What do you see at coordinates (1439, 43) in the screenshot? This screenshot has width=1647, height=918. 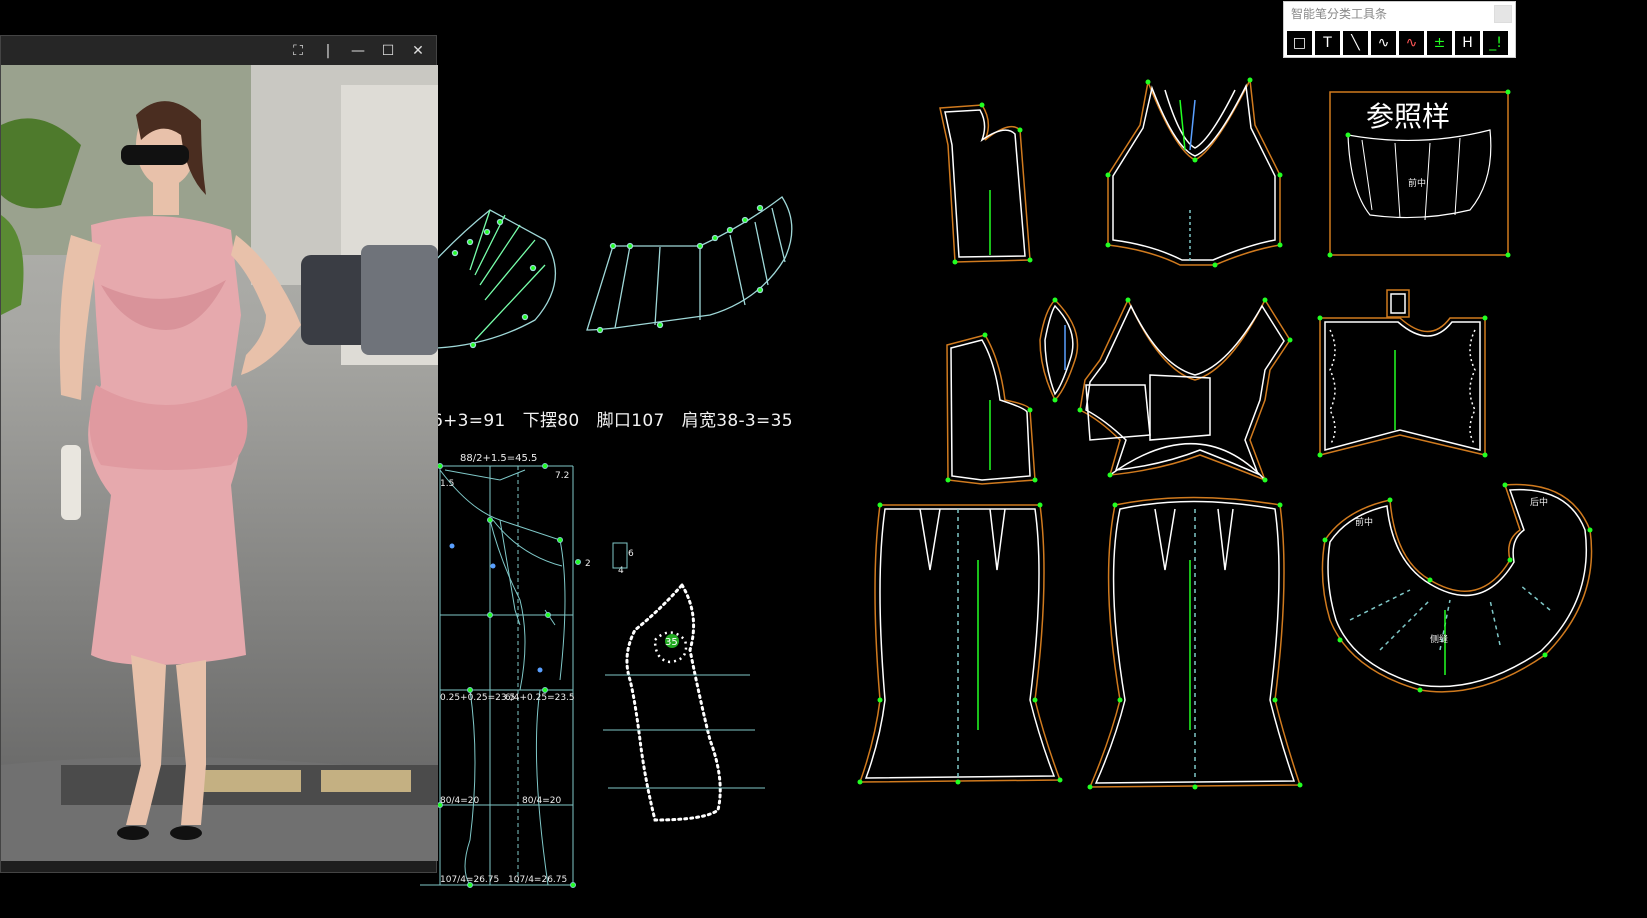 I see `tolerance-icon: ±` at bounding box center [1439, 43].